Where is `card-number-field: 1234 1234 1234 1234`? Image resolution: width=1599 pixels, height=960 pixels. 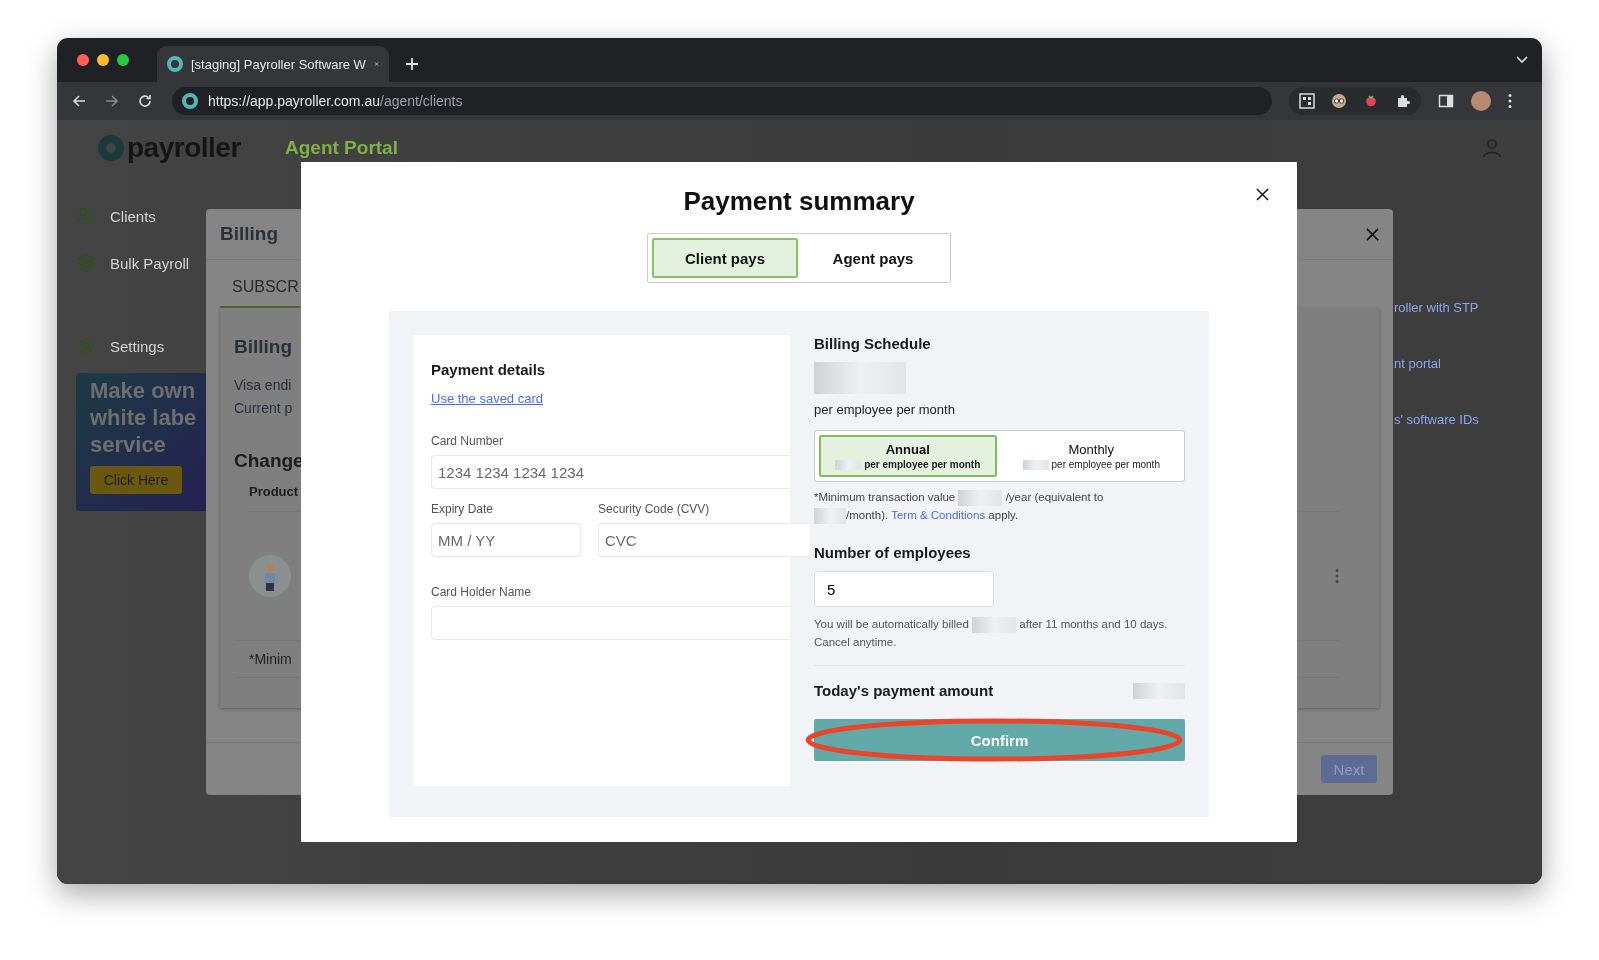
card-number-field: 1234 1234 1234 1234 is located at coordinates (610, 472).